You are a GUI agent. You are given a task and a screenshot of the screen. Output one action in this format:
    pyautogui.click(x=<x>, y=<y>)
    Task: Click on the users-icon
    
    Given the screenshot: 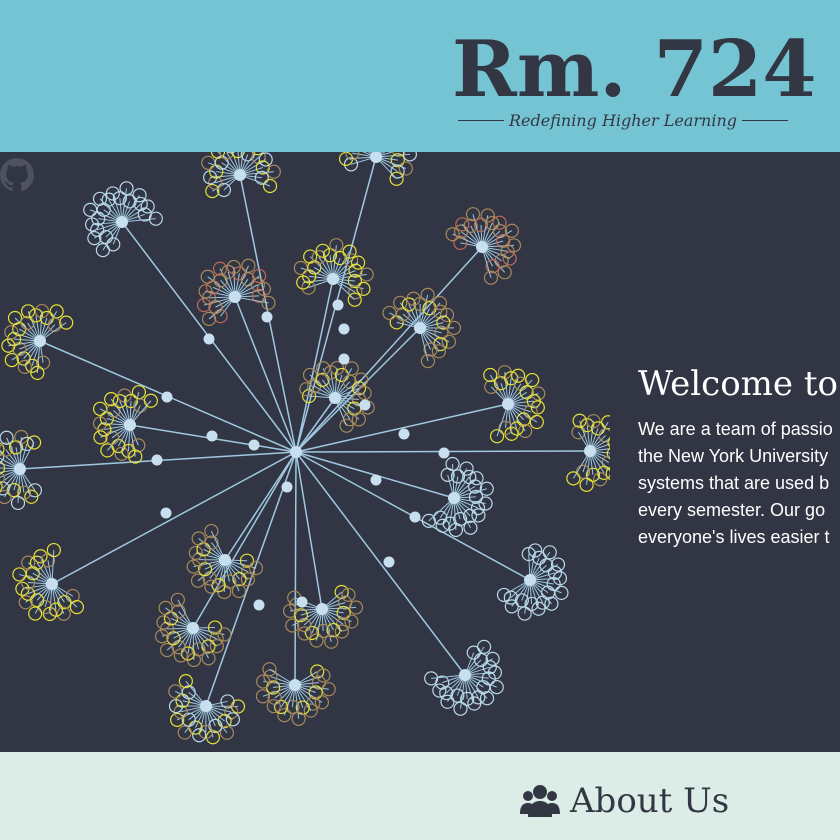 What is the action you would take?
    pyautogui.click(x=540, y=801)
    